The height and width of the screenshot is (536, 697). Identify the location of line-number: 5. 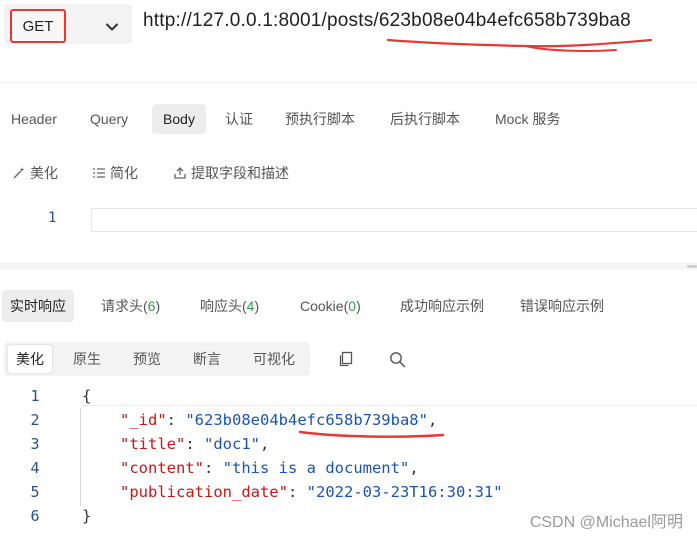
(35, 492).